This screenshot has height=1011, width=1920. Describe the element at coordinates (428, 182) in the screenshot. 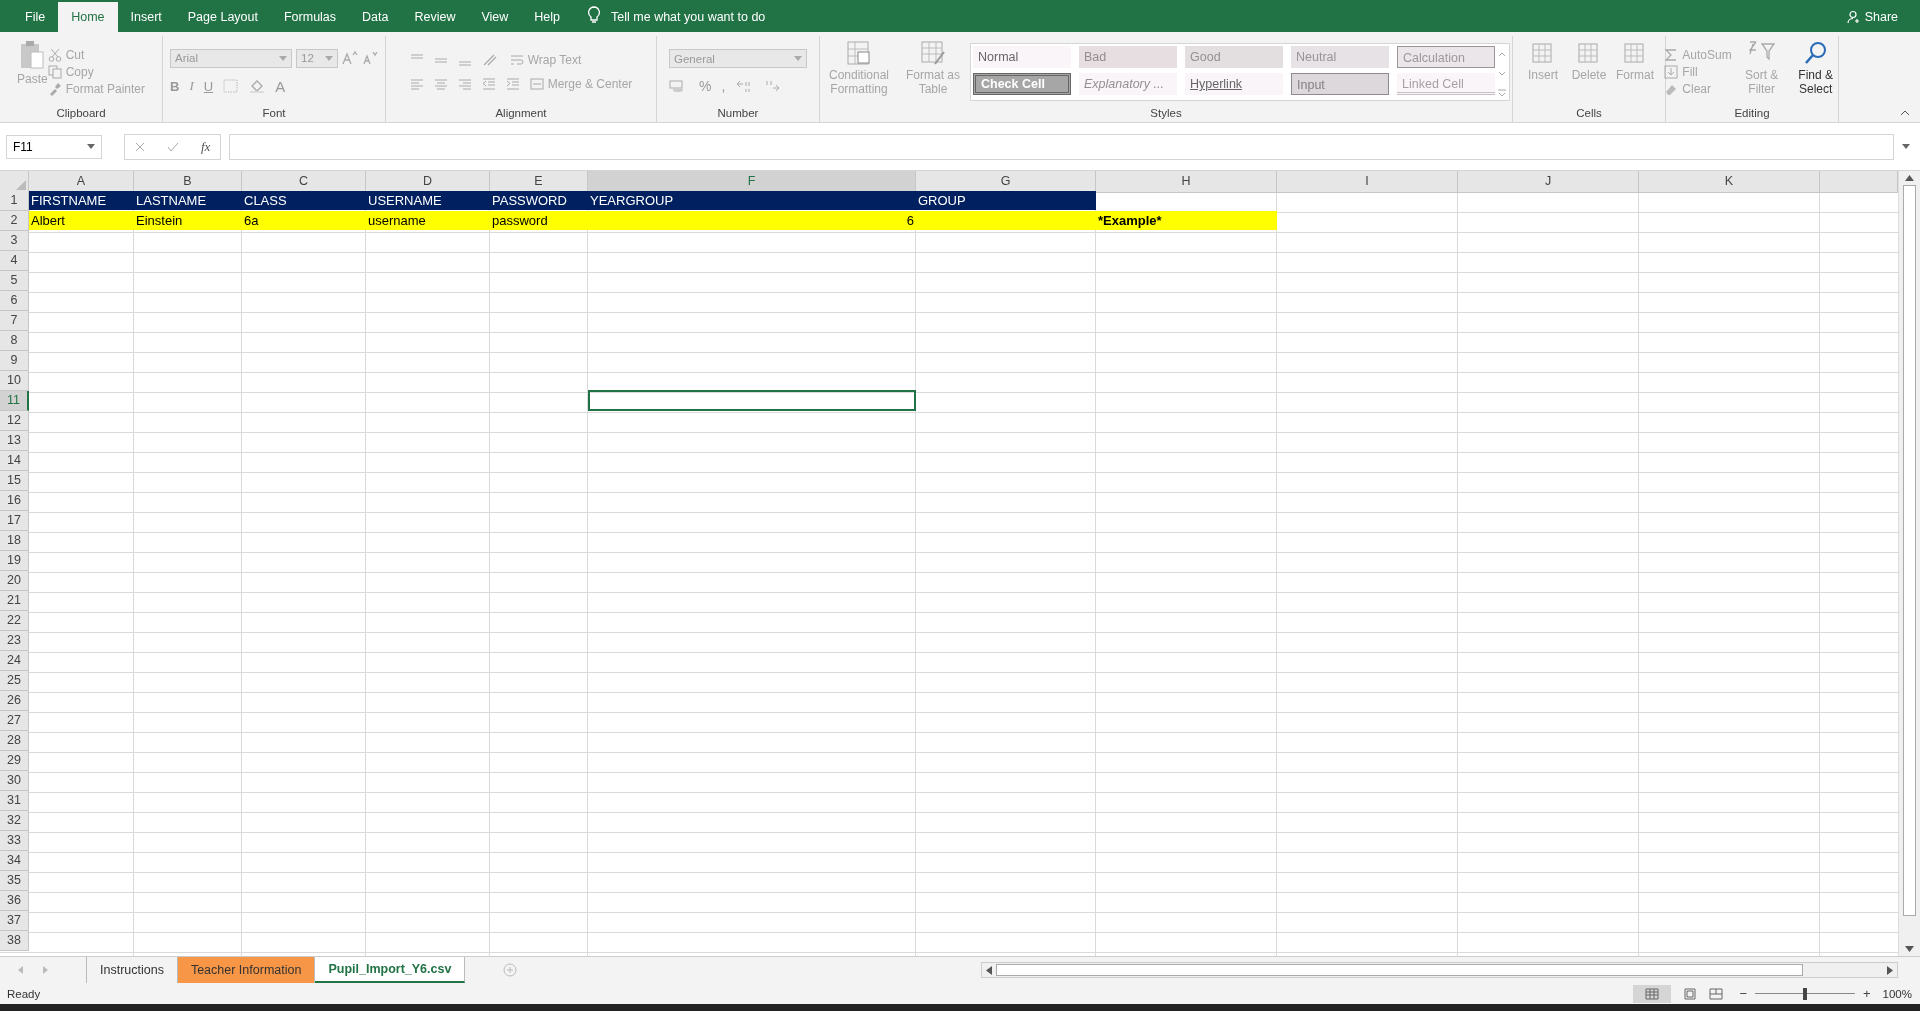

I see `column-header: D` at that location.